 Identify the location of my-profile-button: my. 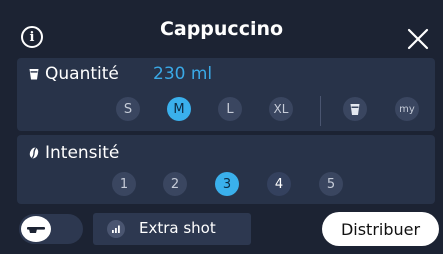
(407, 109).